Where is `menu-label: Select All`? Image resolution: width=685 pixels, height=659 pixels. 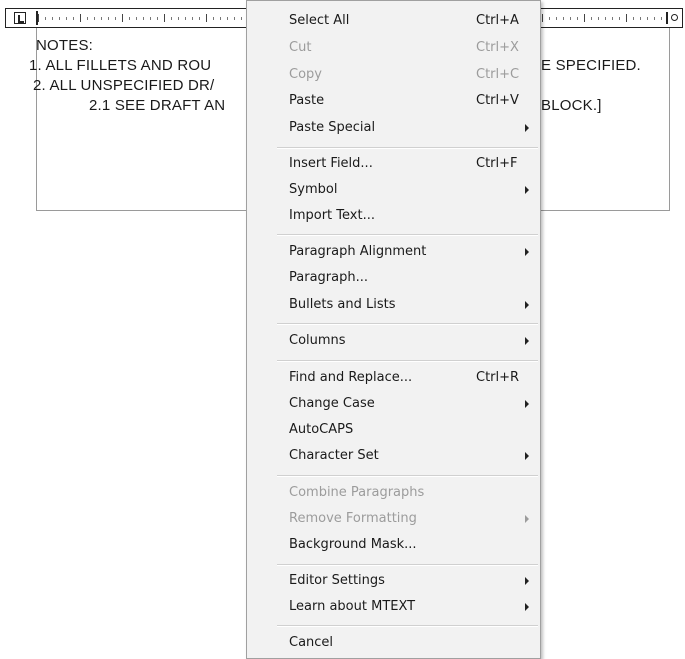
menu-label: Select All is located at coordinates (319, 20).